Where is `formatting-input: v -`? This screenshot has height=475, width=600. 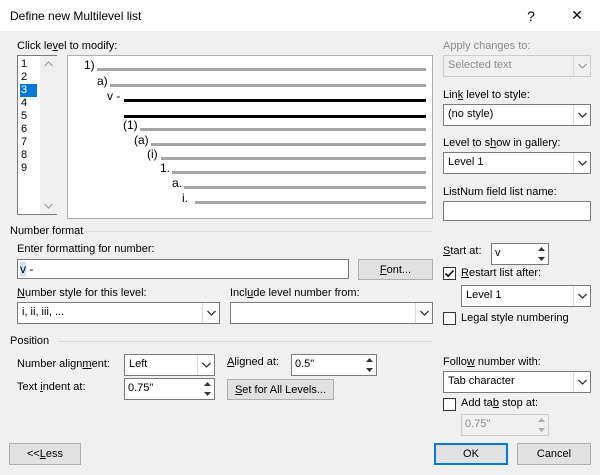
formatting-input: v - is located at coordinates (183, 269).